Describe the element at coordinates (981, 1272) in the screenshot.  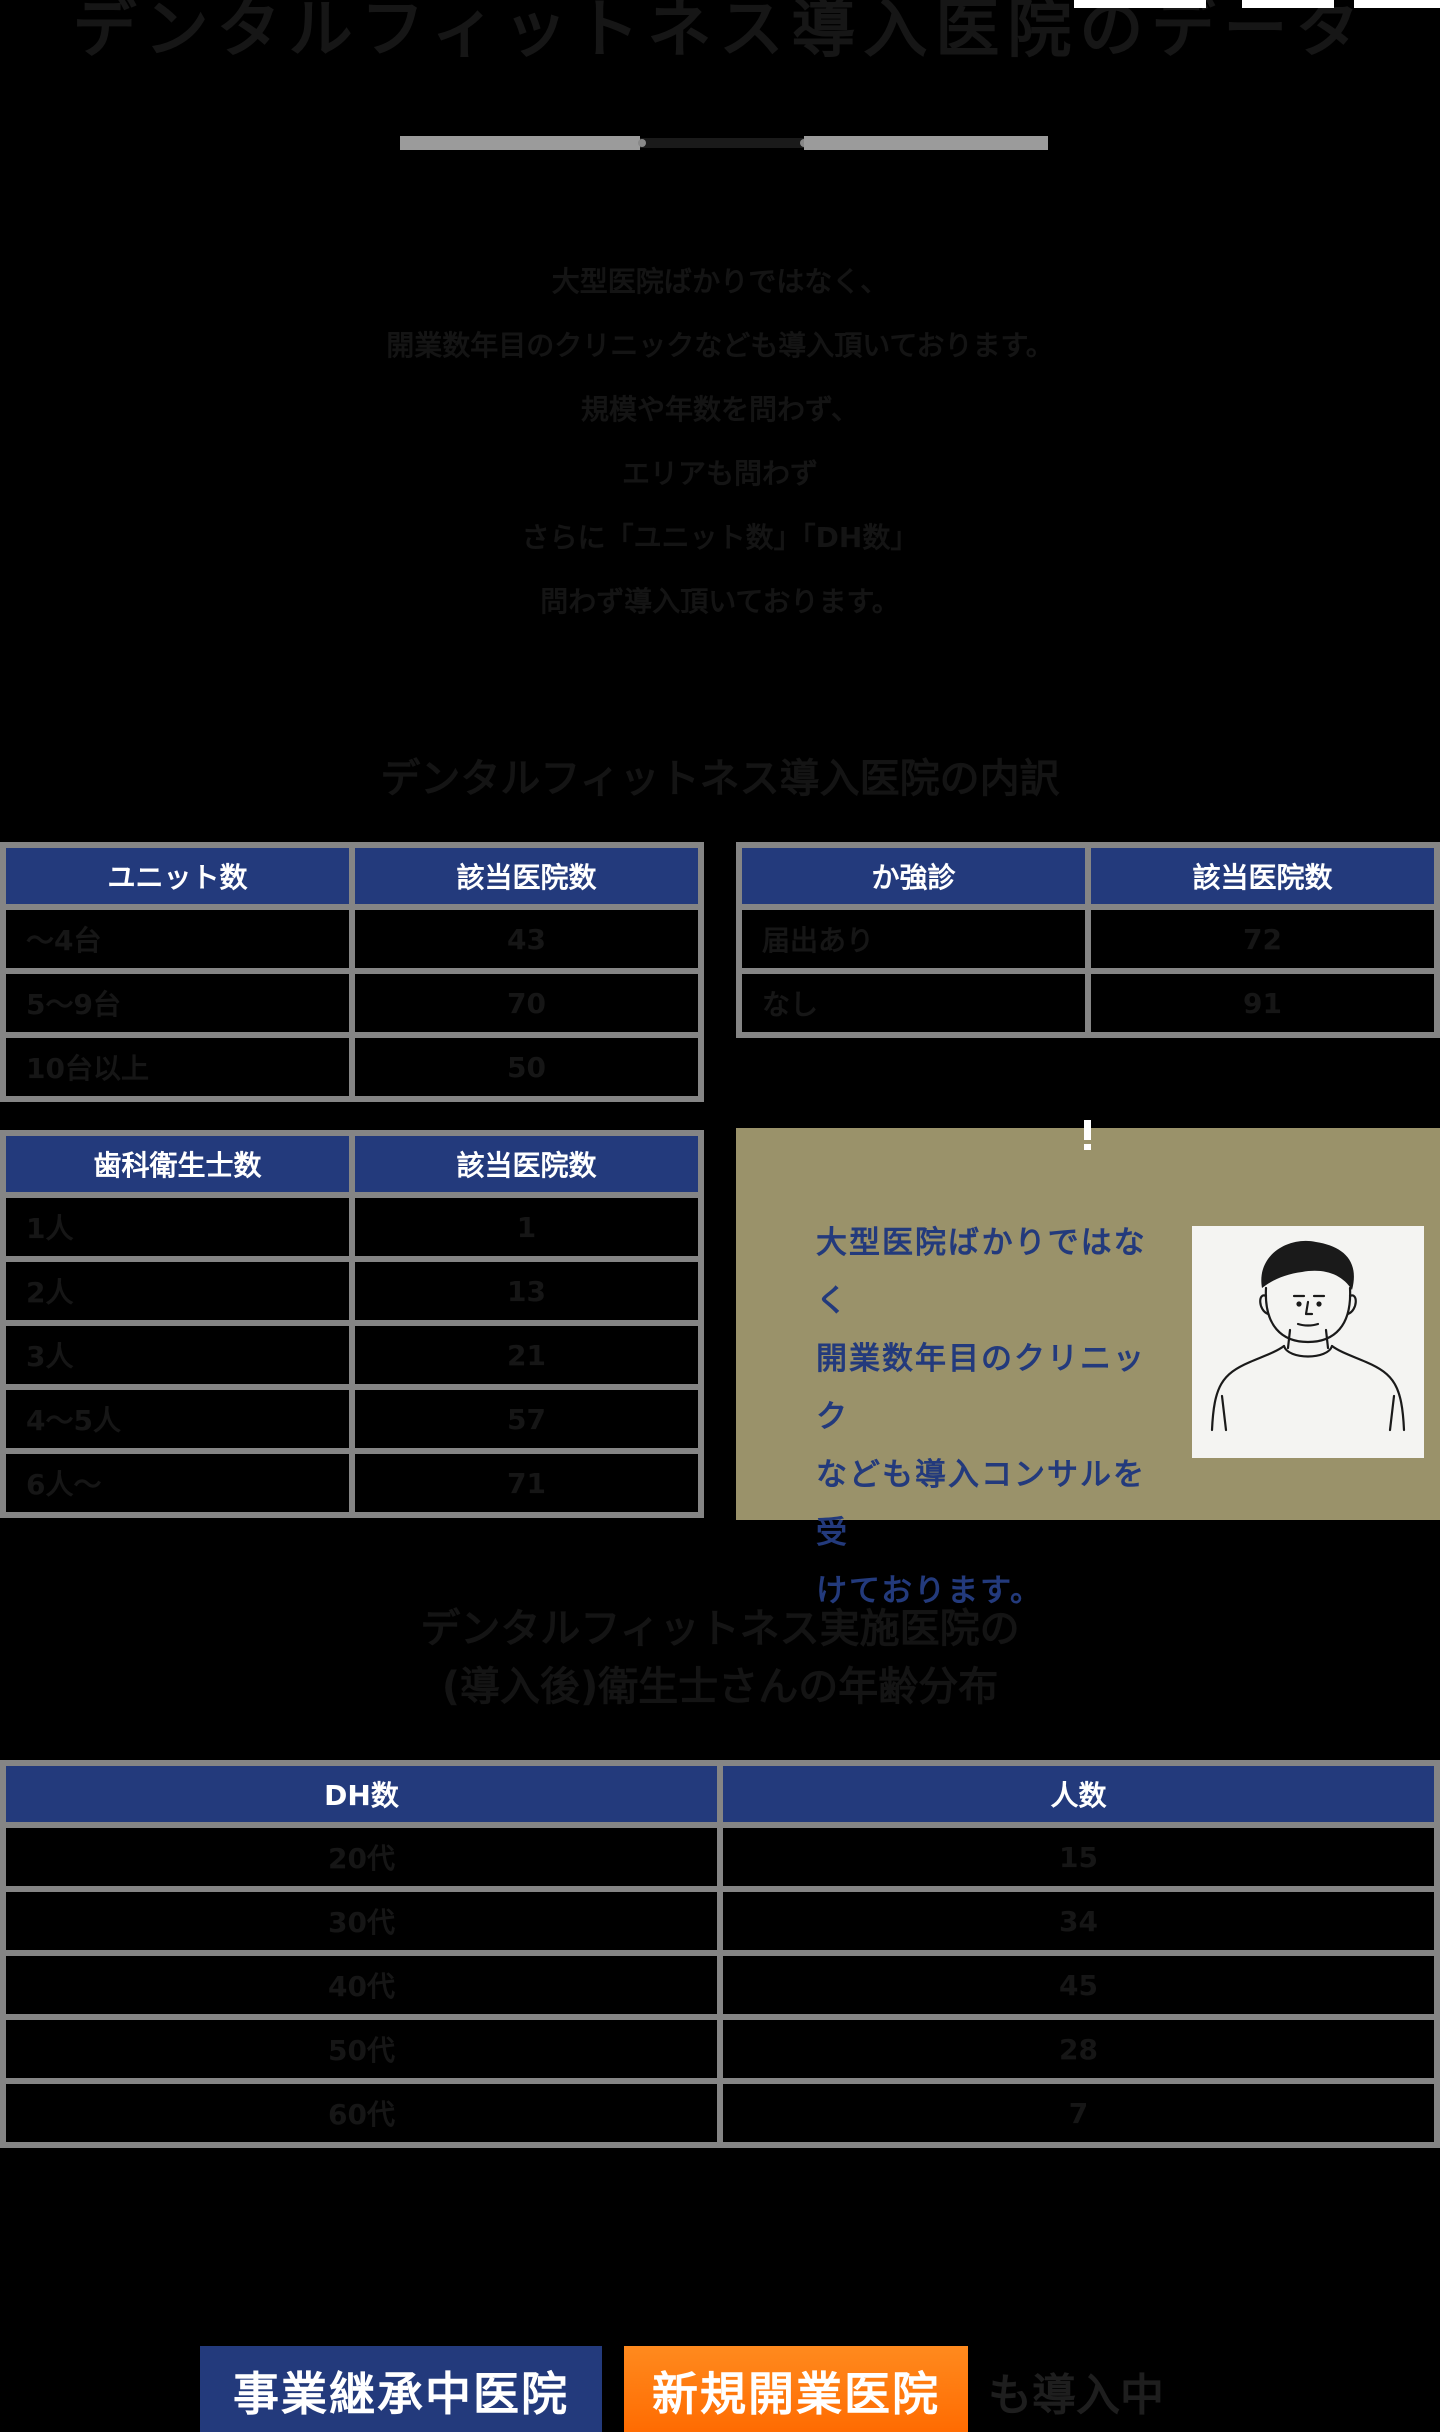
I see `promo-line: 大型医院ばかりではなく` at that location.